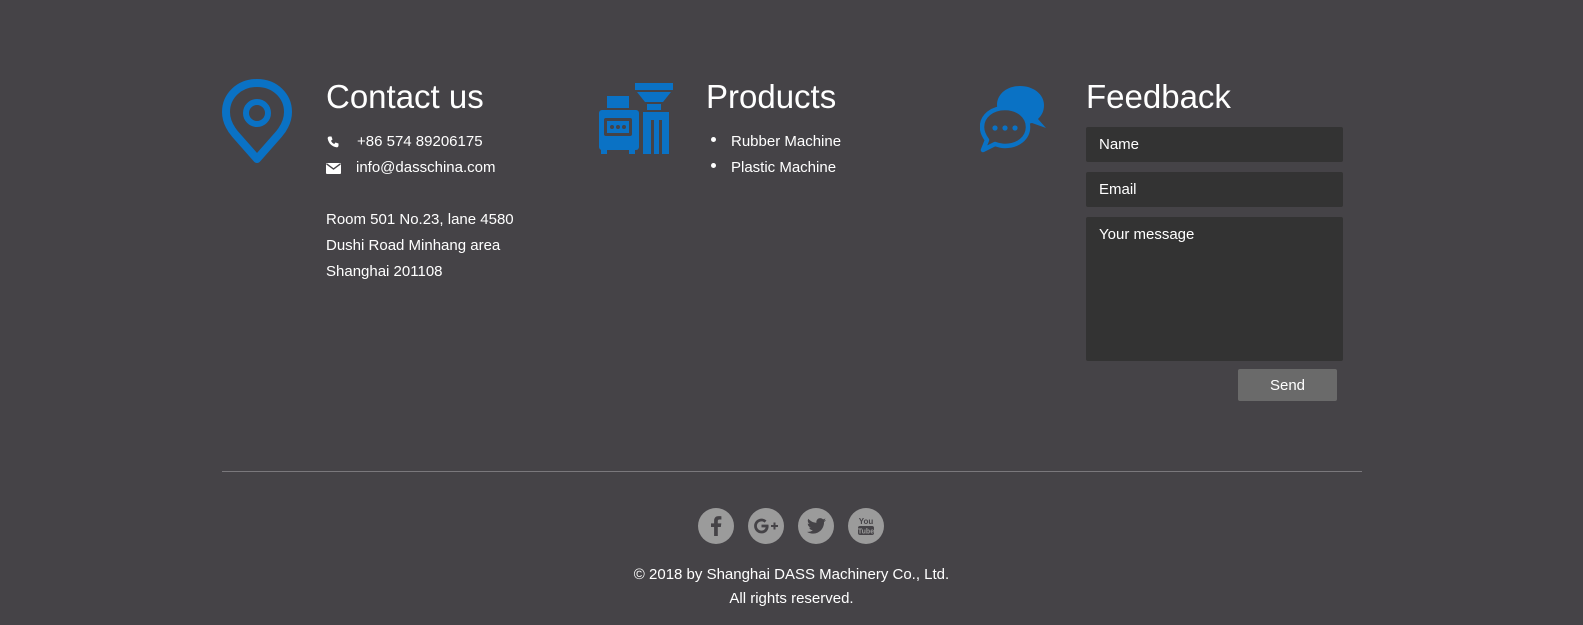 This screenshot has height=625, width=1583. I want to click on twitter-icon, so click(816, 526).